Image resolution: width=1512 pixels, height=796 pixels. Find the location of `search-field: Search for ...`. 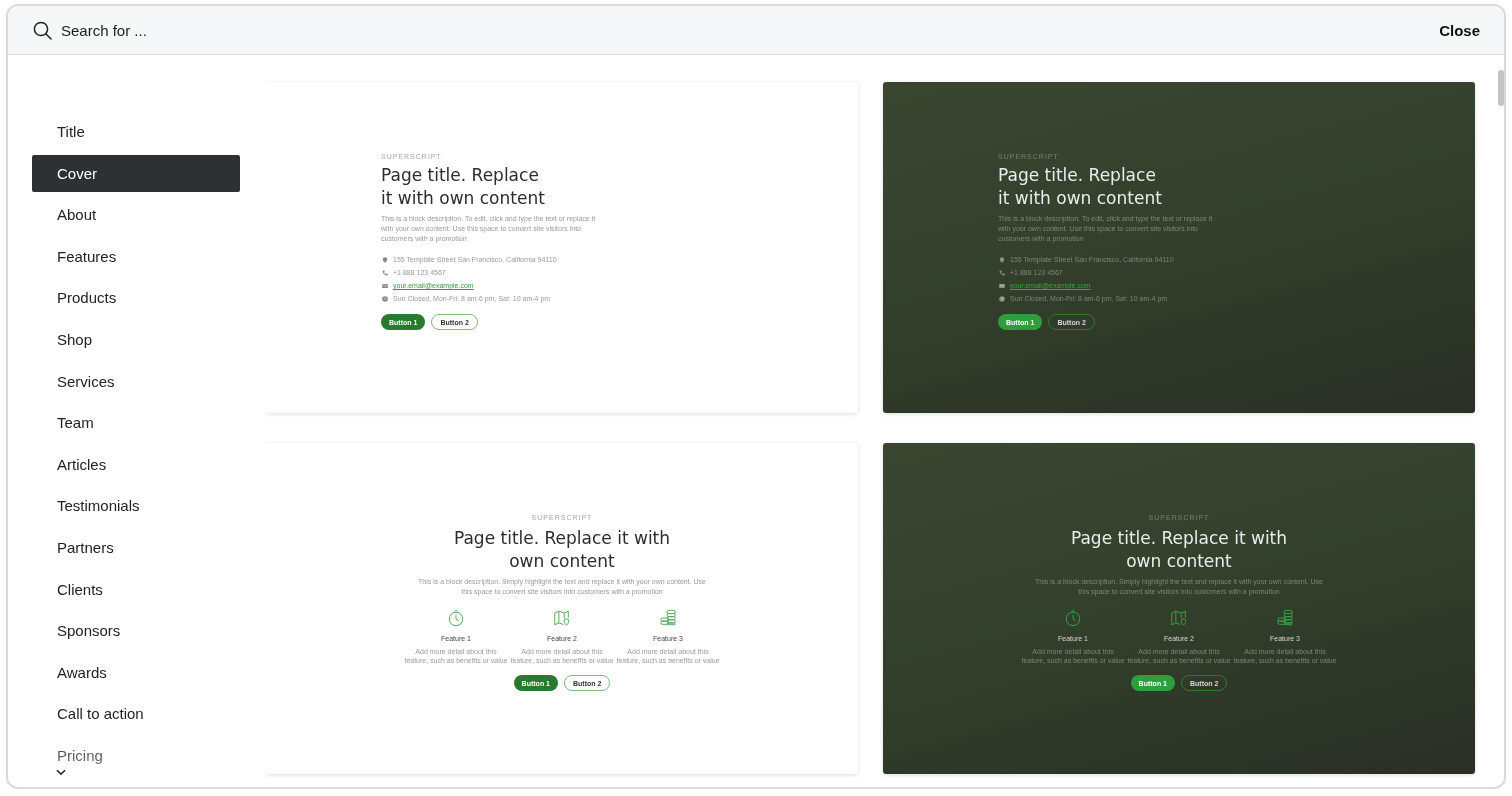

search-field: Search for ... is located at coordinates (251, 30).